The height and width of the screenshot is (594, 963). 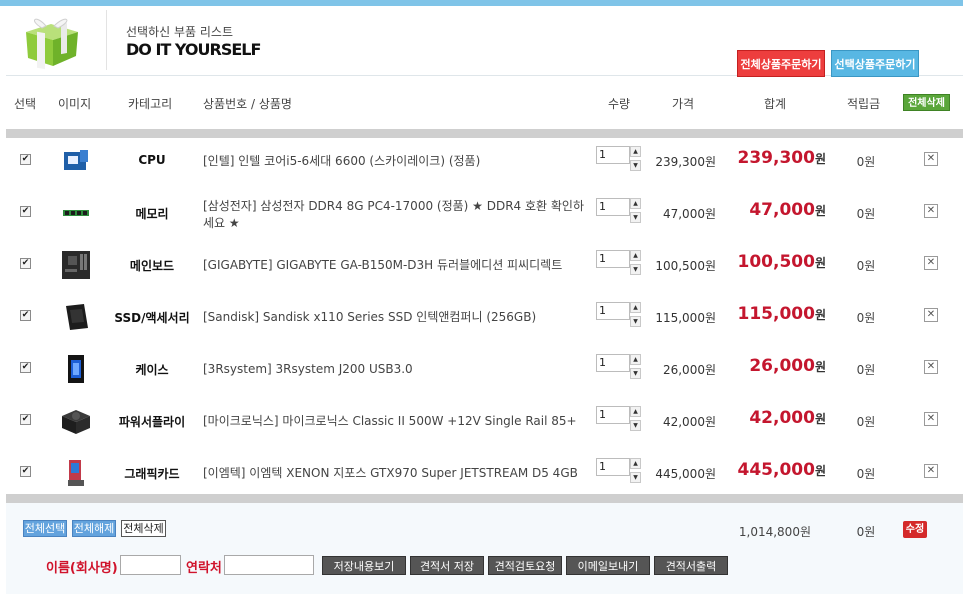 I want to click on row-category: 메모리, so click(x=152, y=214).